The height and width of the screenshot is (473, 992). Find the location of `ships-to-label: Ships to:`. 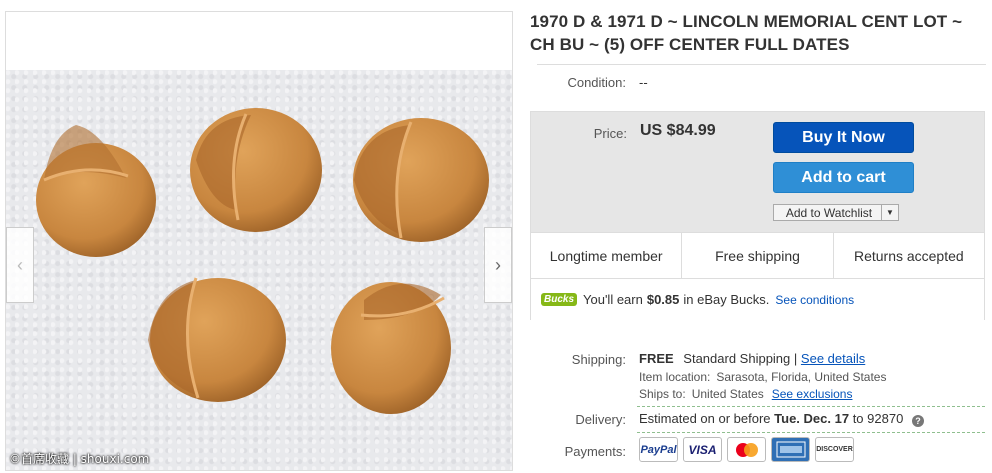

ships-to-label: Ships to: is located at coordinates (662, 394).